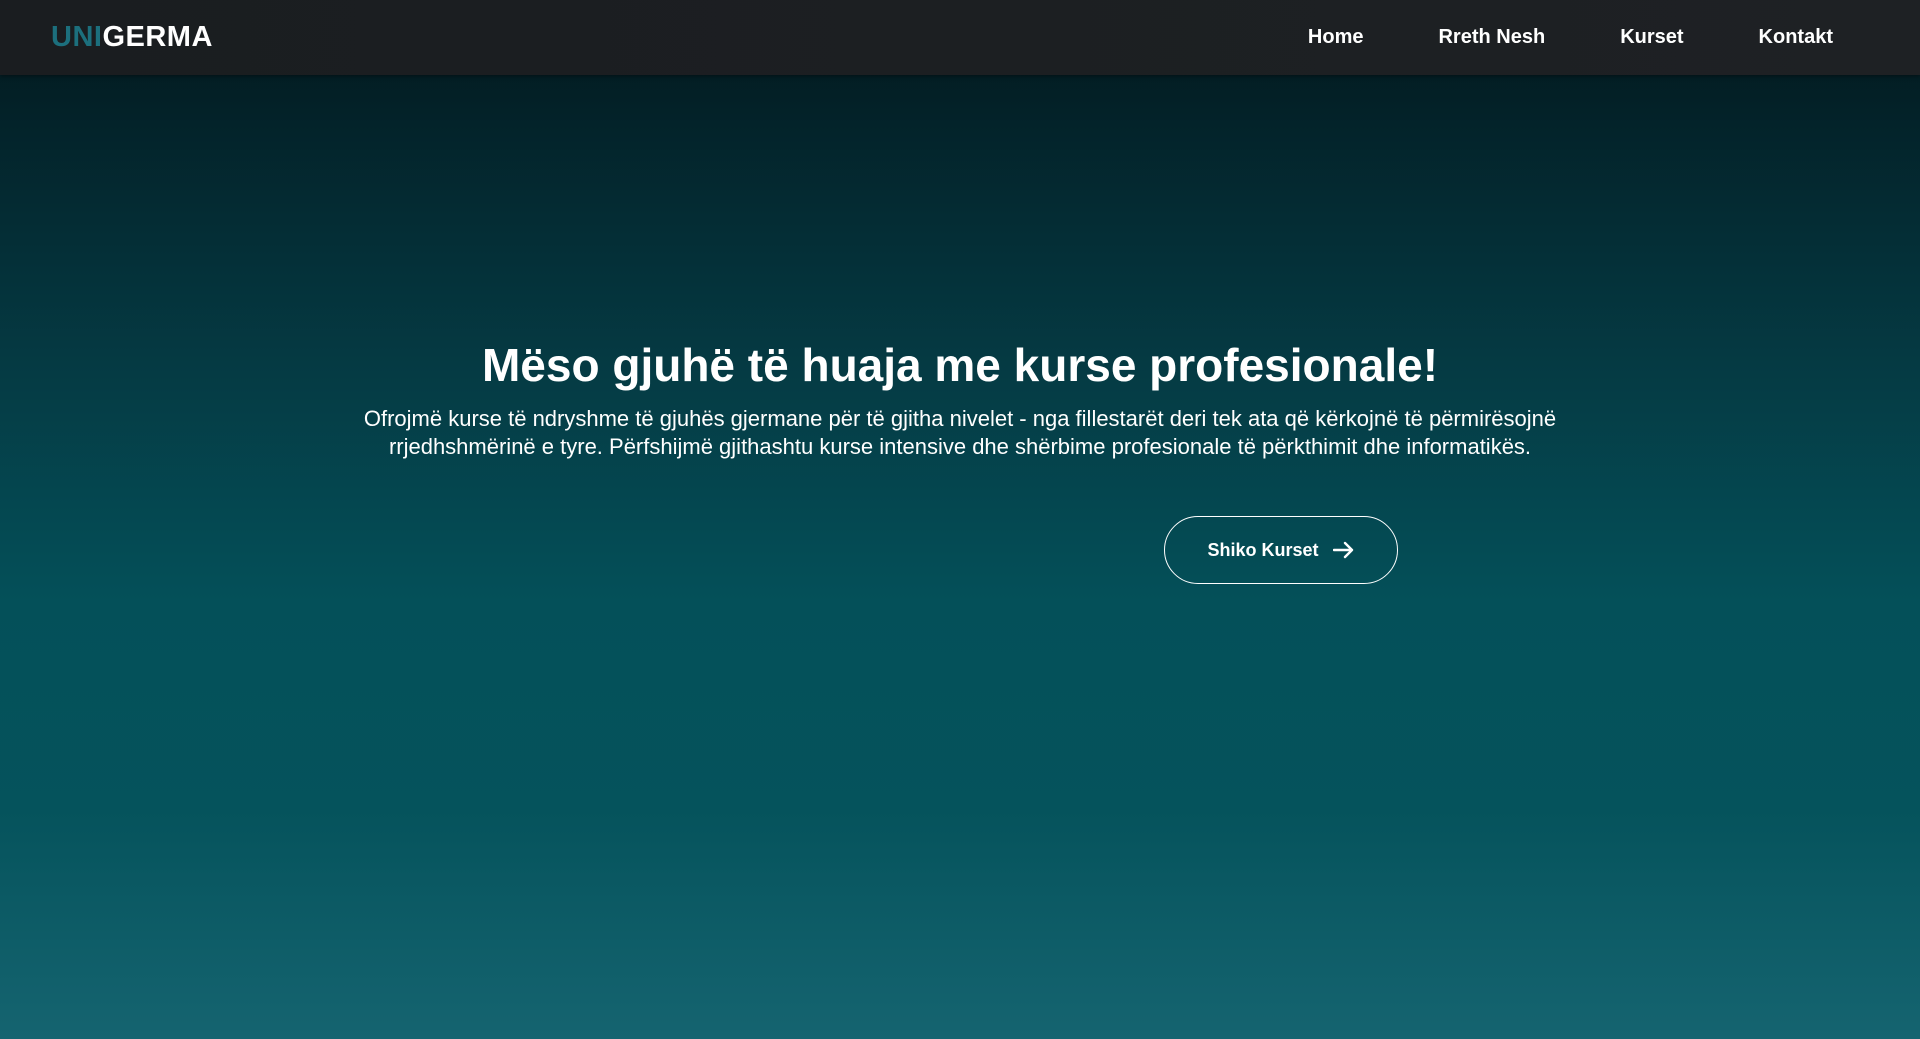  Describe the element at coordinates (1651, 37) in the screenshot. I see `nav-link-courses: Kurset` at that location.